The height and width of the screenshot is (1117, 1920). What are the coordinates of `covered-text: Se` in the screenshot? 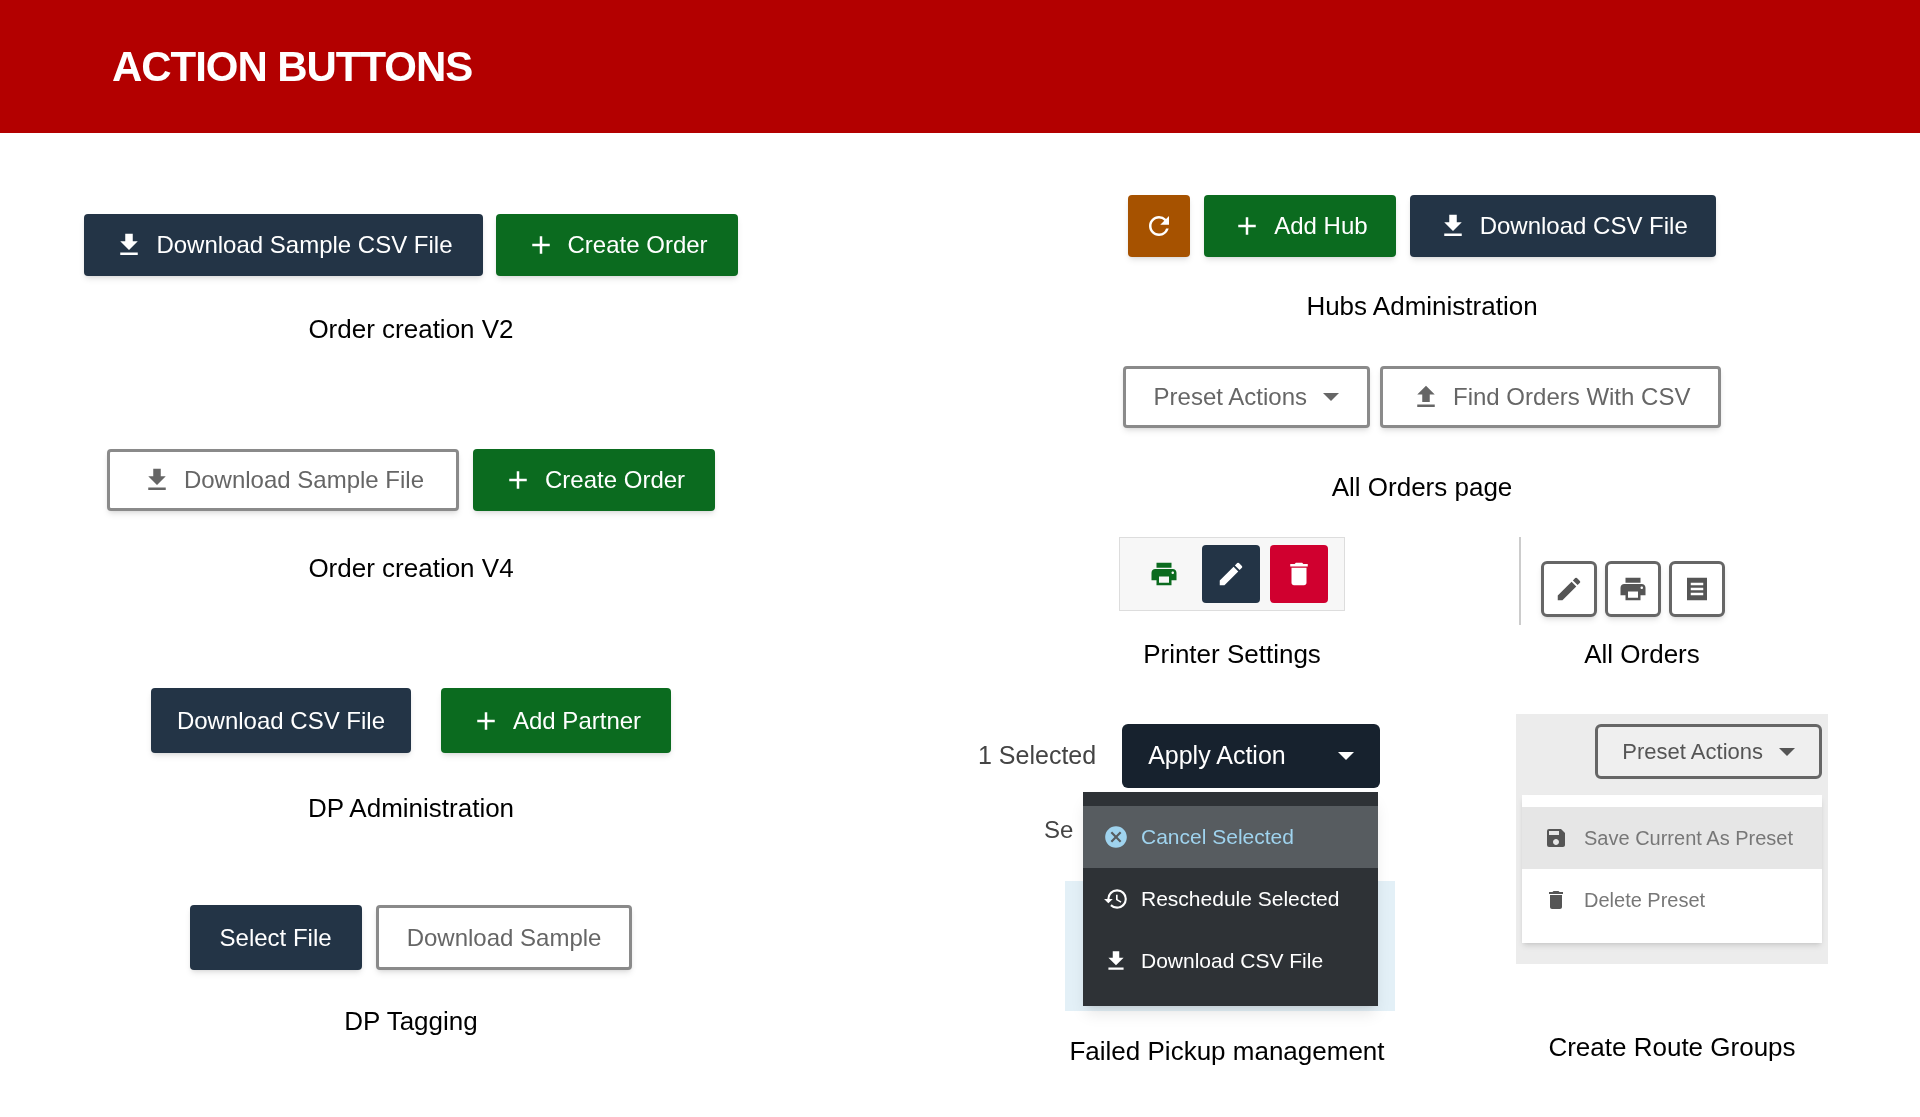 It's located at (1059, 830).